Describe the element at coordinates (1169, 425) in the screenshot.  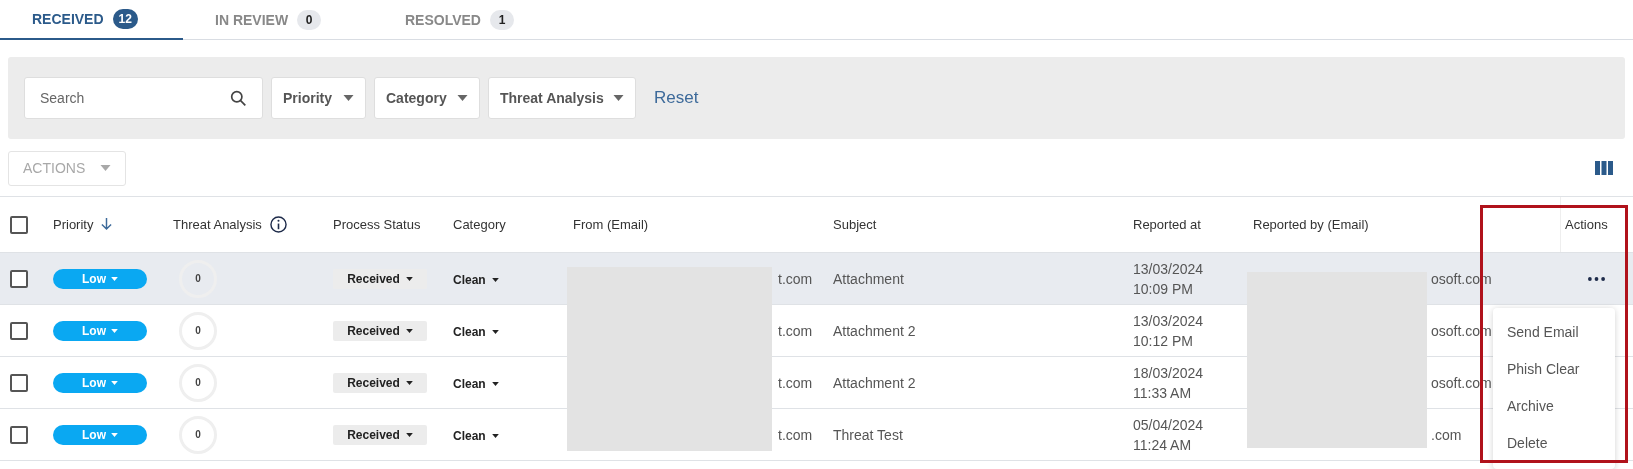
I see `date-text: 05/04/2024` at that location.